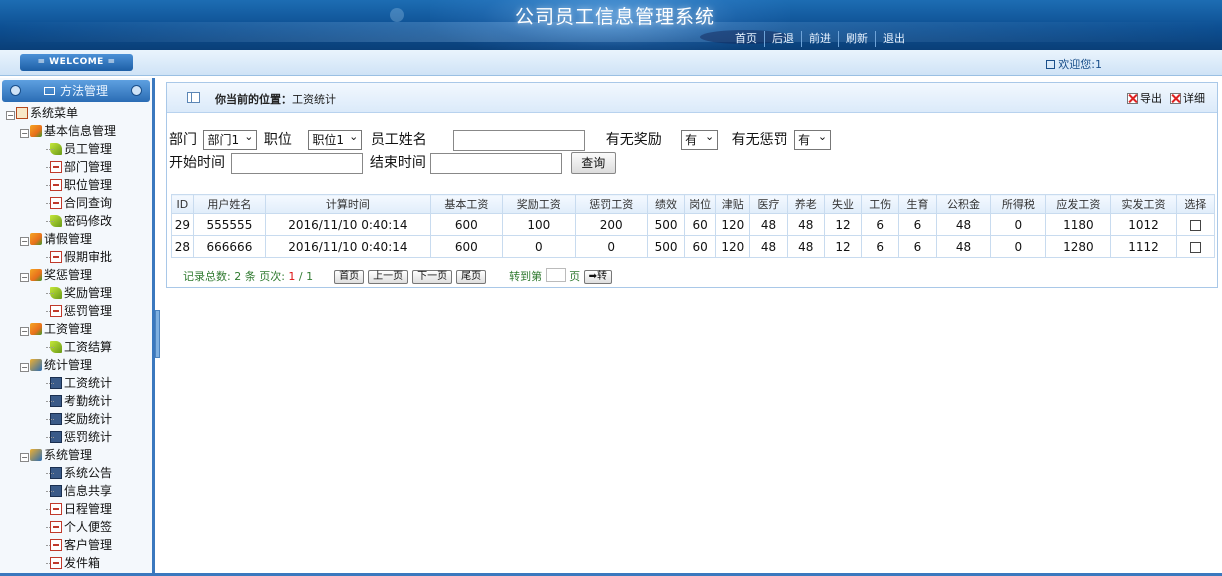 The height and width of the screenshot is (576, 1222). Describe the element at coordinates (614, 17) in the screenshot. I see `app-title: 公司员工信息管理系统` at that location.